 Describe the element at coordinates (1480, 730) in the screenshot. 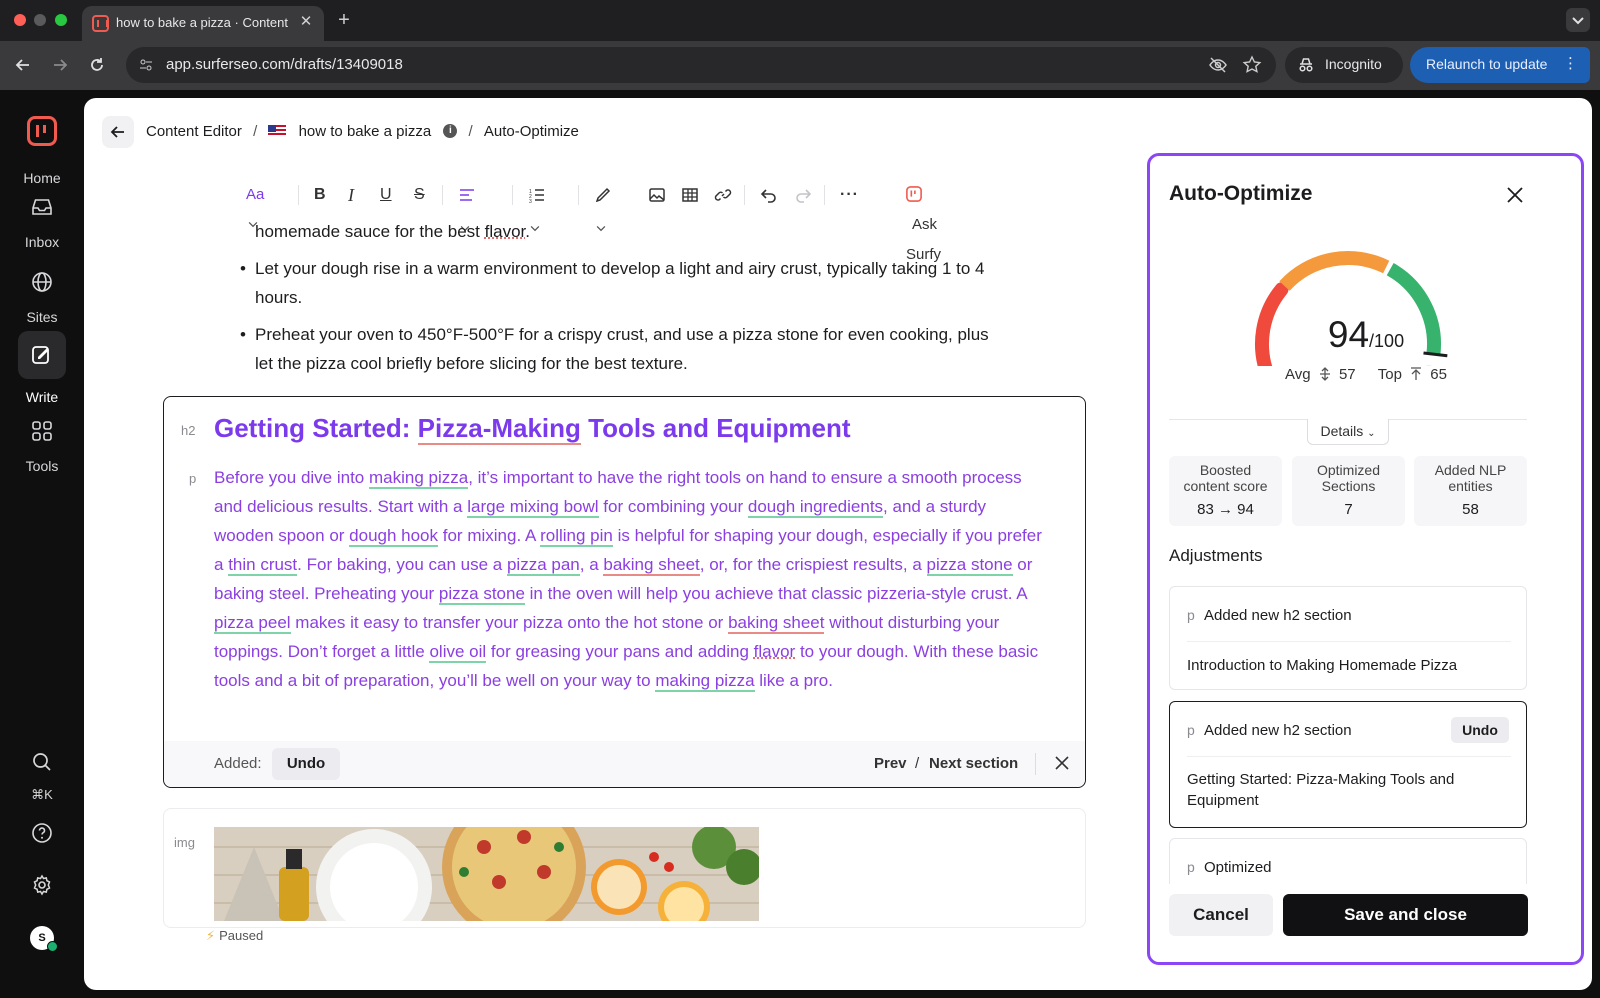

I see `adjustment-undo-button: Undo` at that location.